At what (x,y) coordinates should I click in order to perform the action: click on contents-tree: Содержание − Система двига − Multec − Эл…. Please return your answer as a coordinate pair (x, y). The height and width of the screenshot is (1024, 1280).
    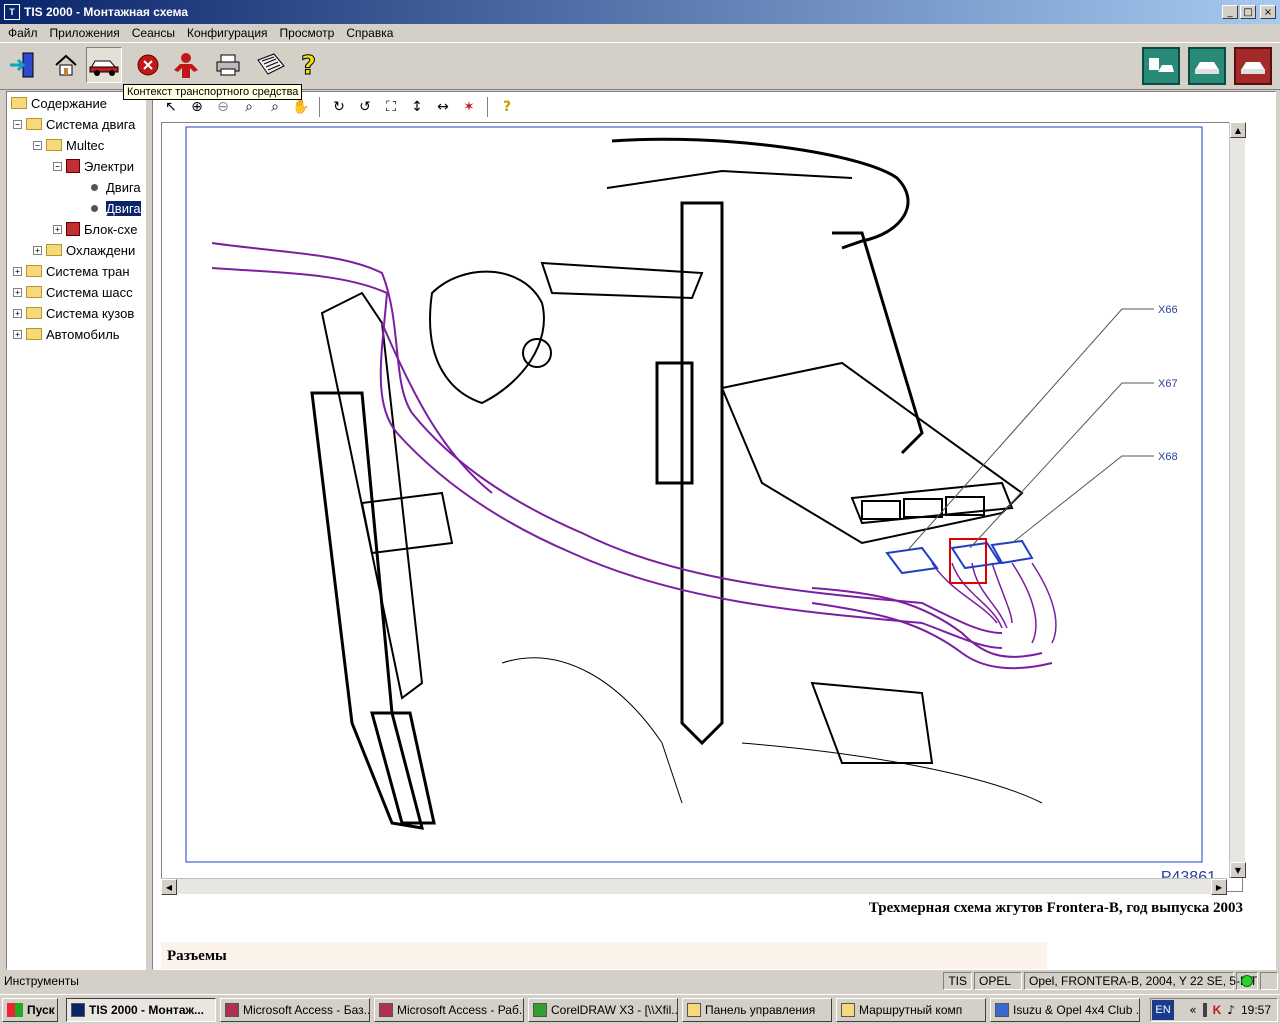
    Looking at the image, I should click on (76, 530).